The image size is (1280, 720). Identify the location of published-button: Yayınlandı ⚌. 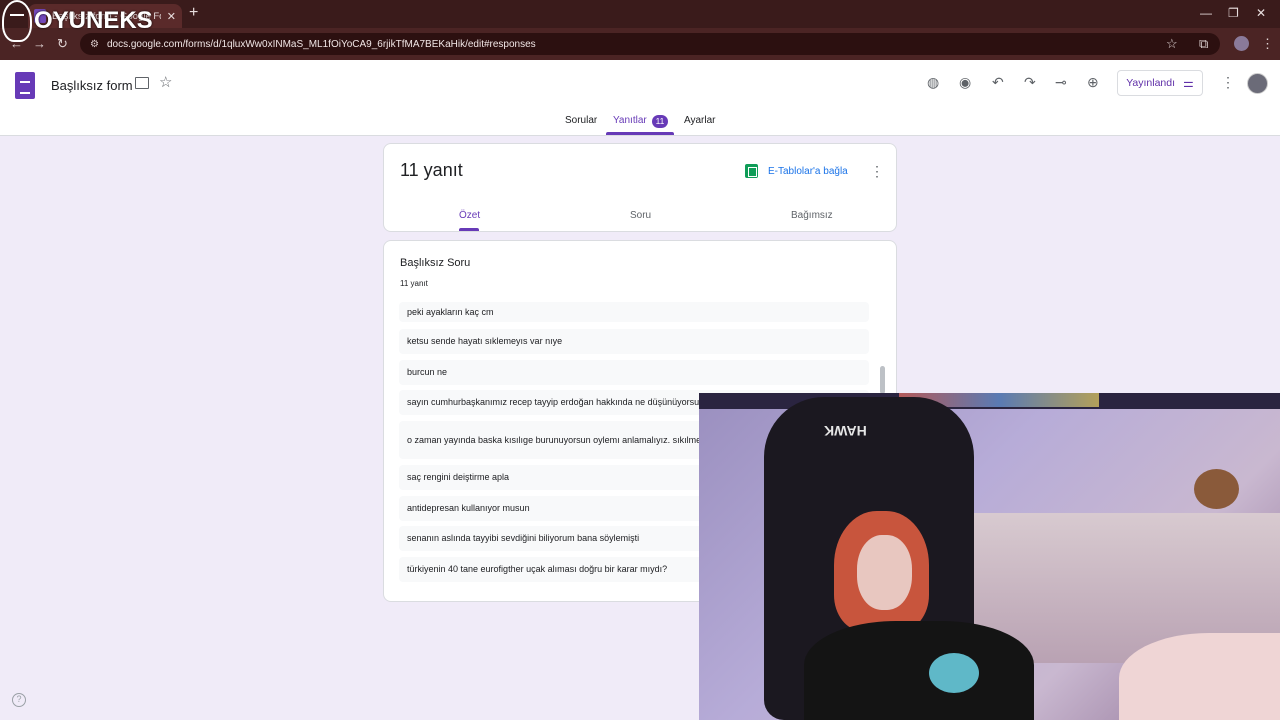
(1160, 83).